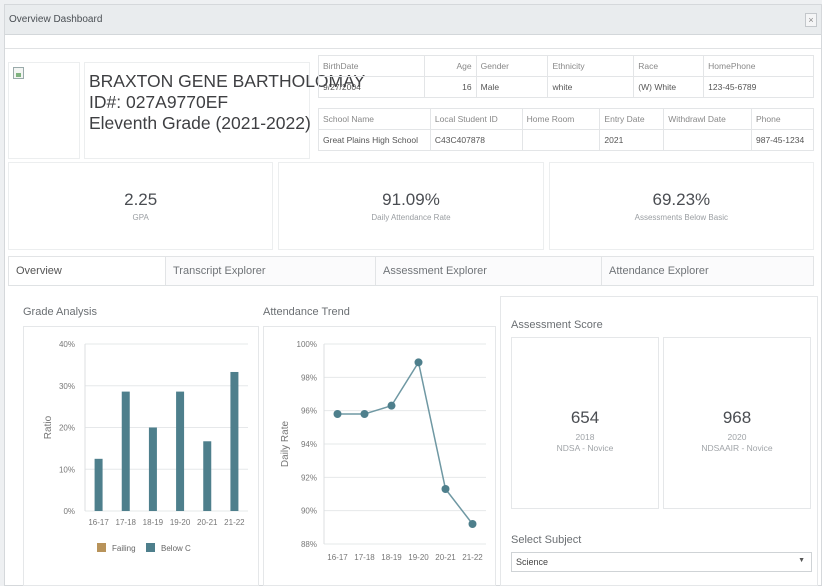  I want to click on score-value: 968, so click(737, 417).